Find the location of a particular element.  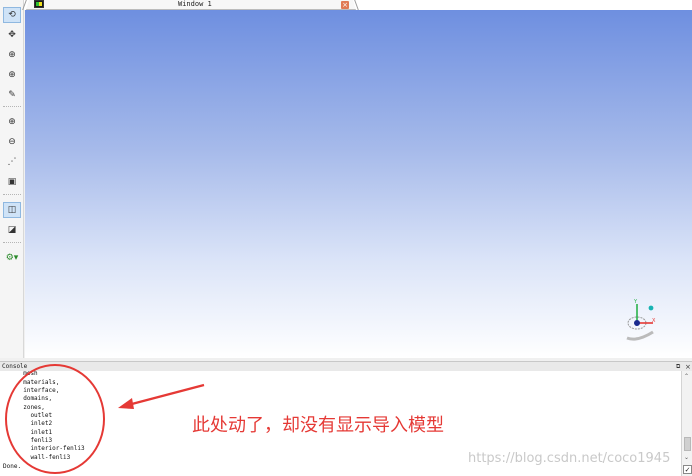

annotation-arrow-icon is located at coordinates (161, 396).